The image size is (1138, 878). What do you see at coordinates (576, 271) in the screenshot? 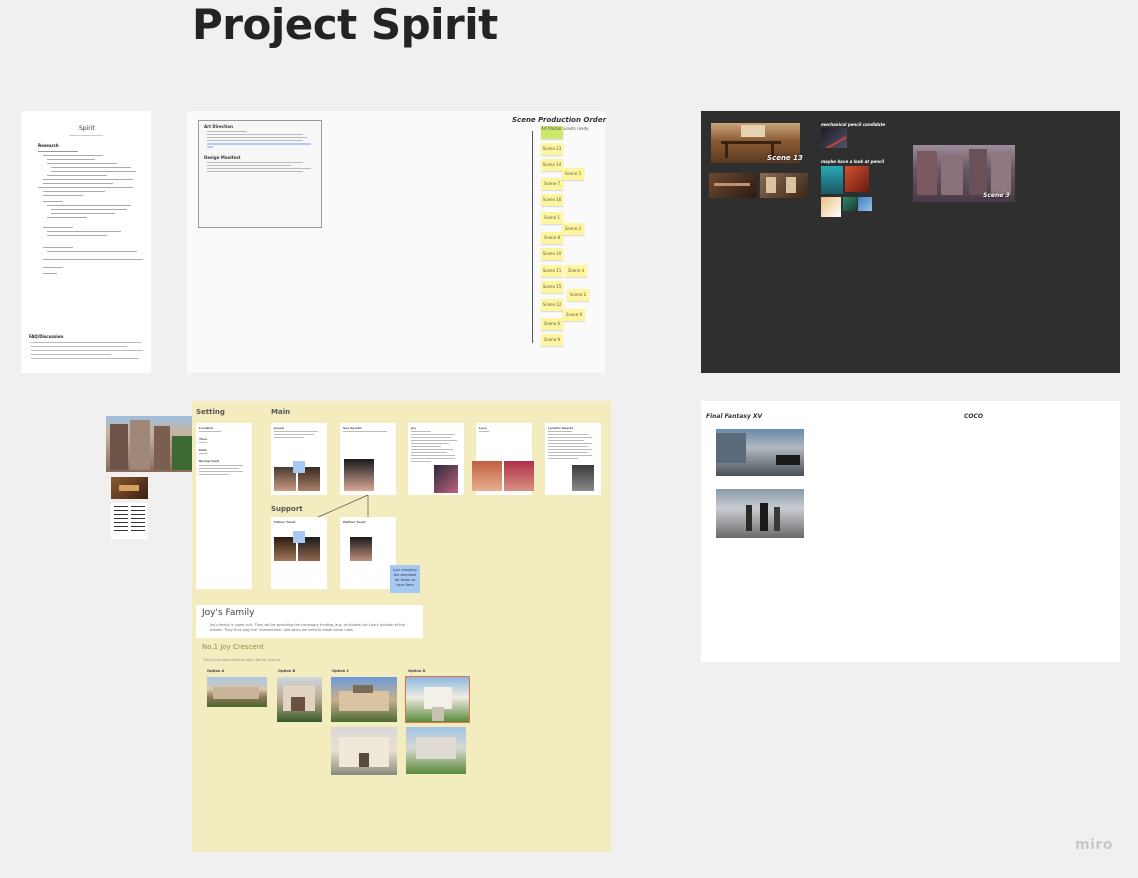
I see `scene-sticky: Scene 4` at bounding box center [576, 271].